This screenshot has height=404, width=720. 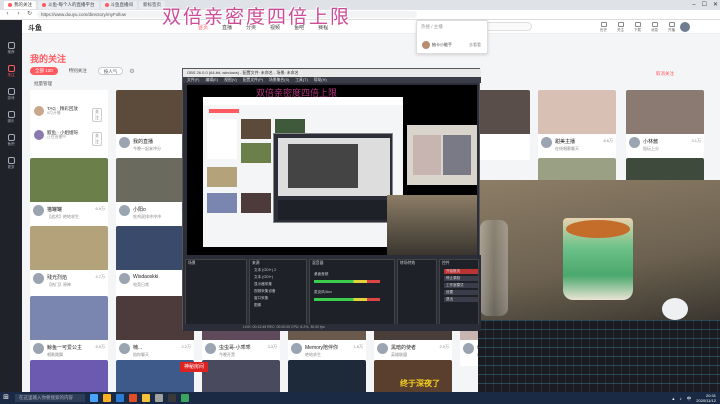 I want to click on source-item: 文本 (GDI+), so click(x=263, y=277).